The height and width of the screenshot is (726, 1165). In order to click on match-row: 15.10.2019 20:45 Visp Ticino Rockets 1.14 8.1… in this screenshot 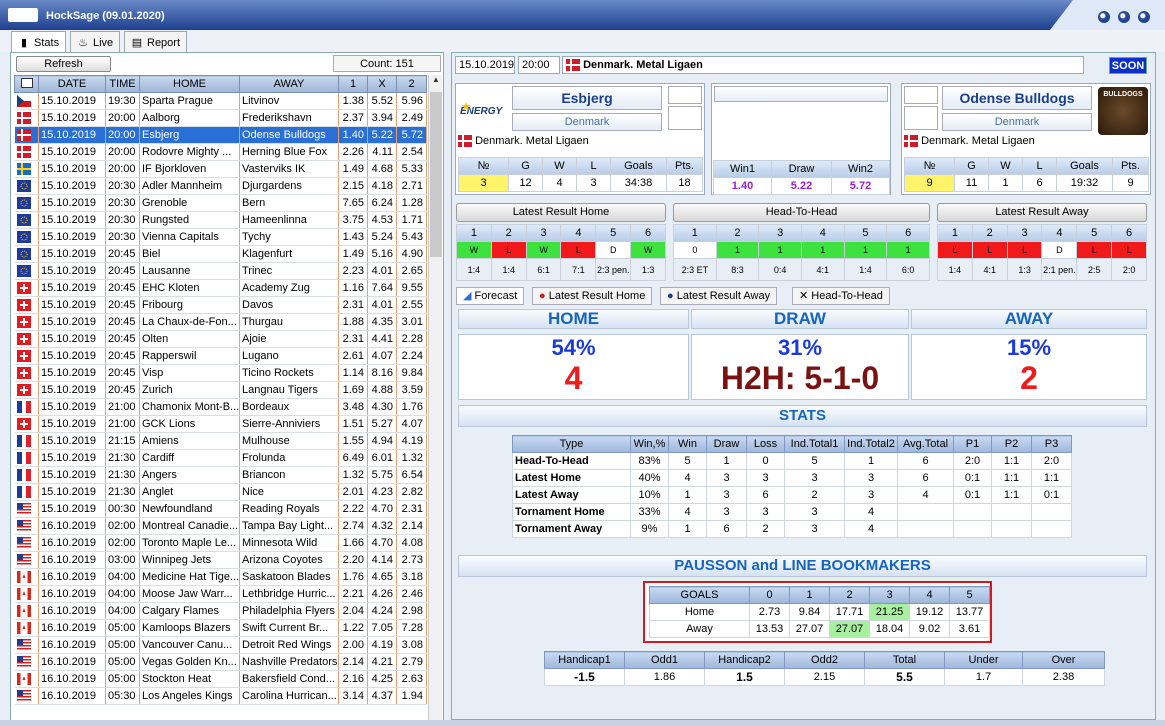, I will do `click(220, 373)`.